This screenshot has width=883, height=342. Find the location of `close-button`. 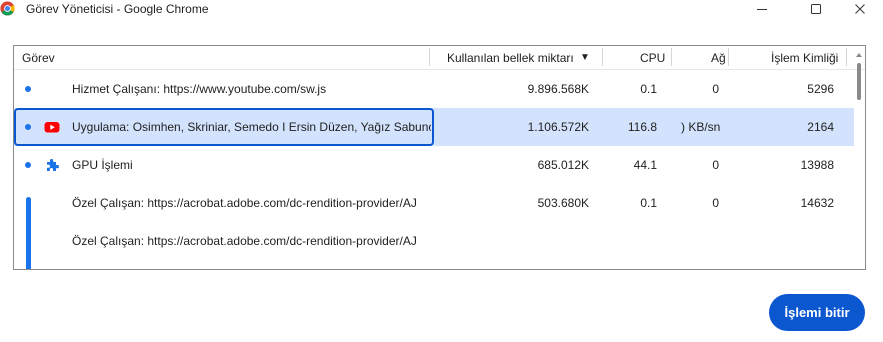

close-button is located at coordinates (860, 9).